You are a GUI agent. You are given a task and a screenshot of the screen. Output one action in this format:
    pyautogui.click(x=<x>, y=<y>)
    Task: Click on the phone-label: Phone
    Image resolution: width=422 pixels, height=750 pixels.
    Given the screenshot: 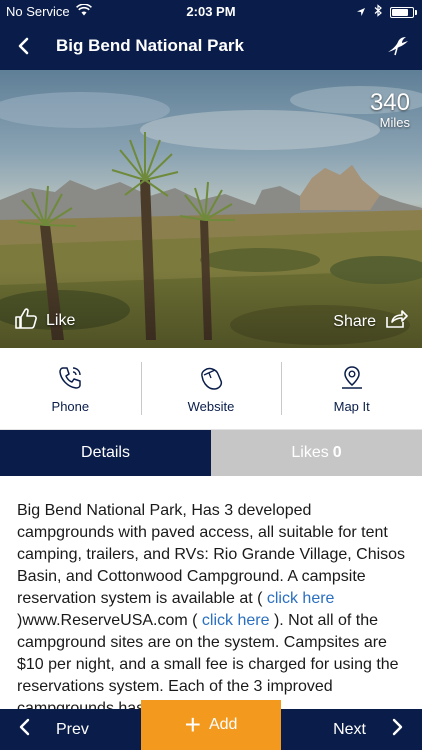 What is the action you would take?
    pyautogui.click(x=70, y=406)
    